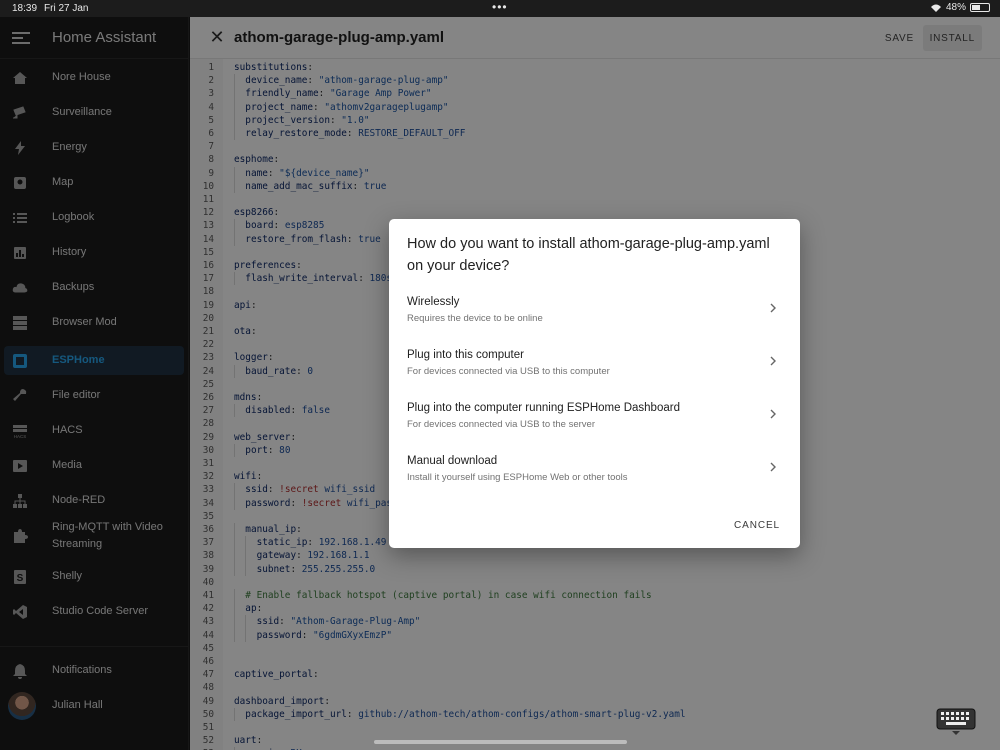 The height and width of the screenshot is (750, 1000). I want to click on status-right: 48%, so click(960, 7).